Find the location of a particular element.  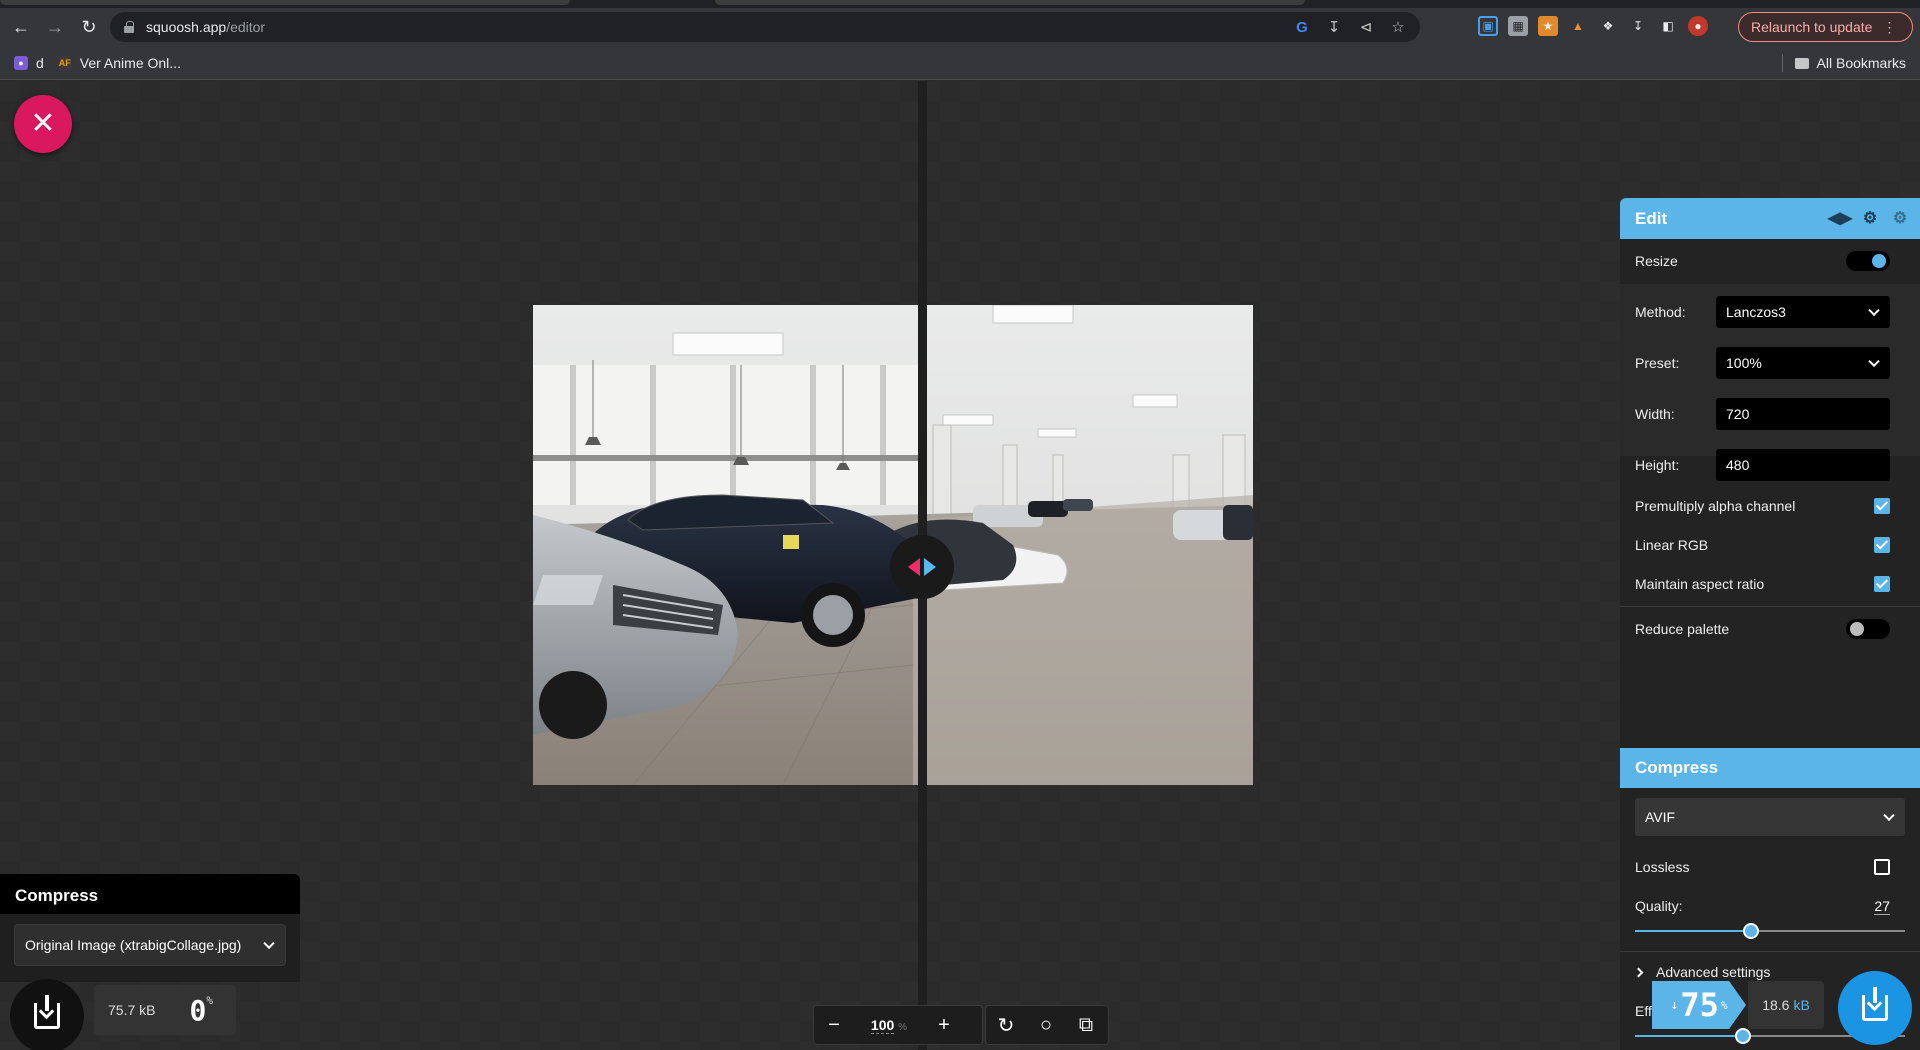

effort-slider-fill is located at coordinates (1689, 1036).